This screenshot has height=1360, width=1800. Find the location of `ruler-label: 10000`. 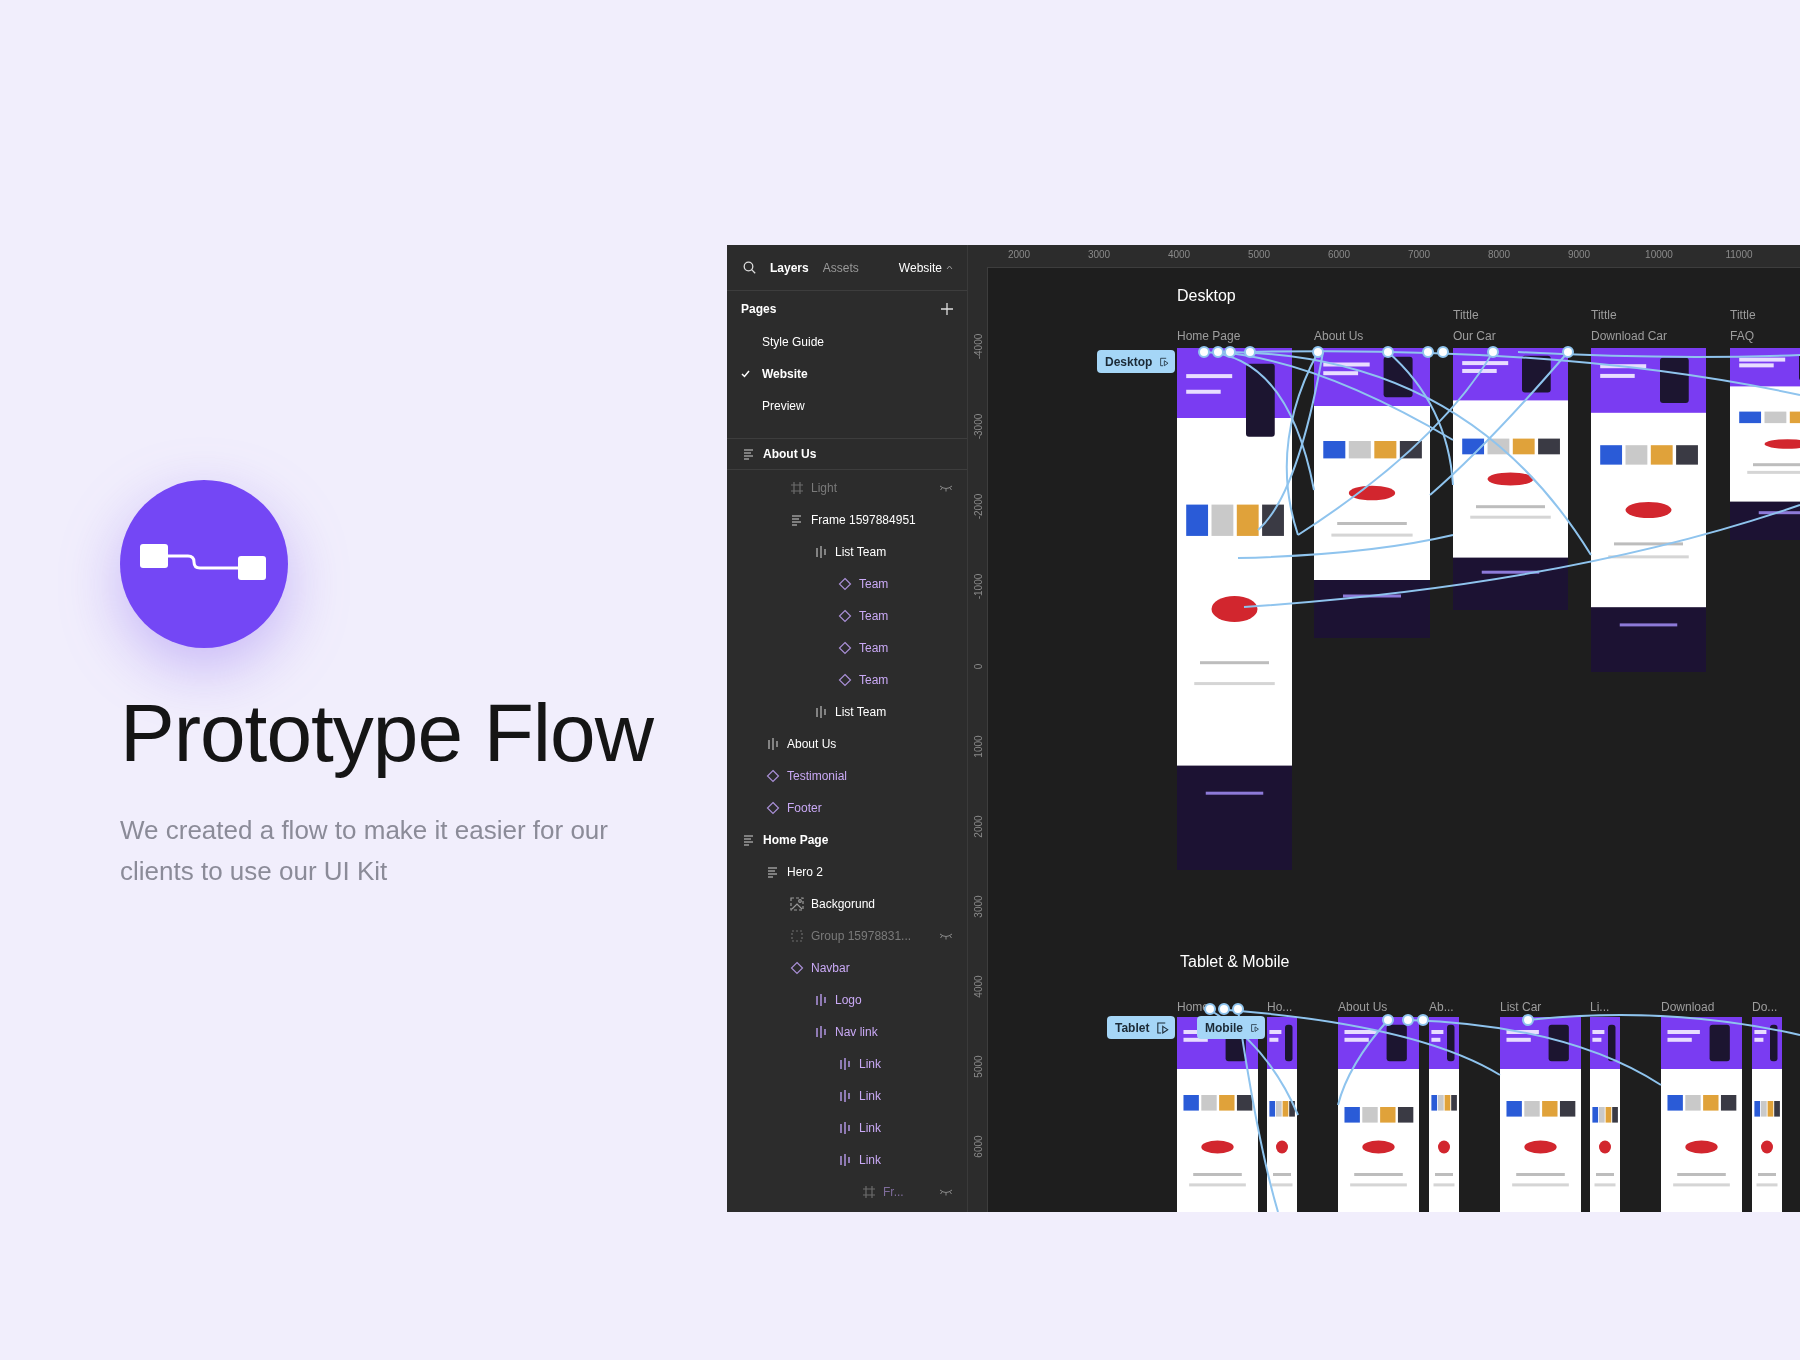

ruler-label: 10000 is located at coordinates (1659, 254).